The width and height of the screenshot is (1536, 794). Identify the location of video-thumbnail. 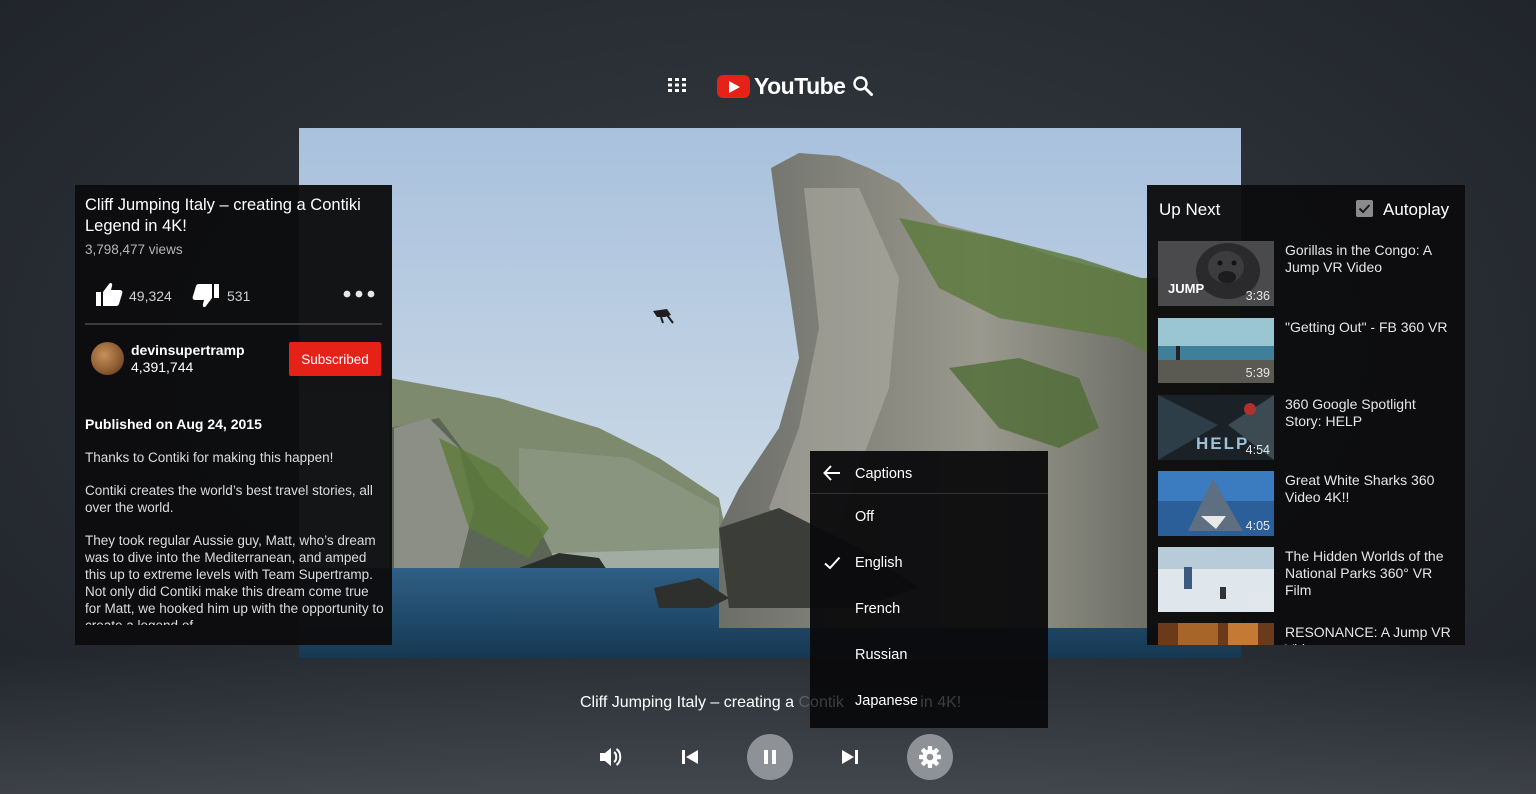
(1216, 634).